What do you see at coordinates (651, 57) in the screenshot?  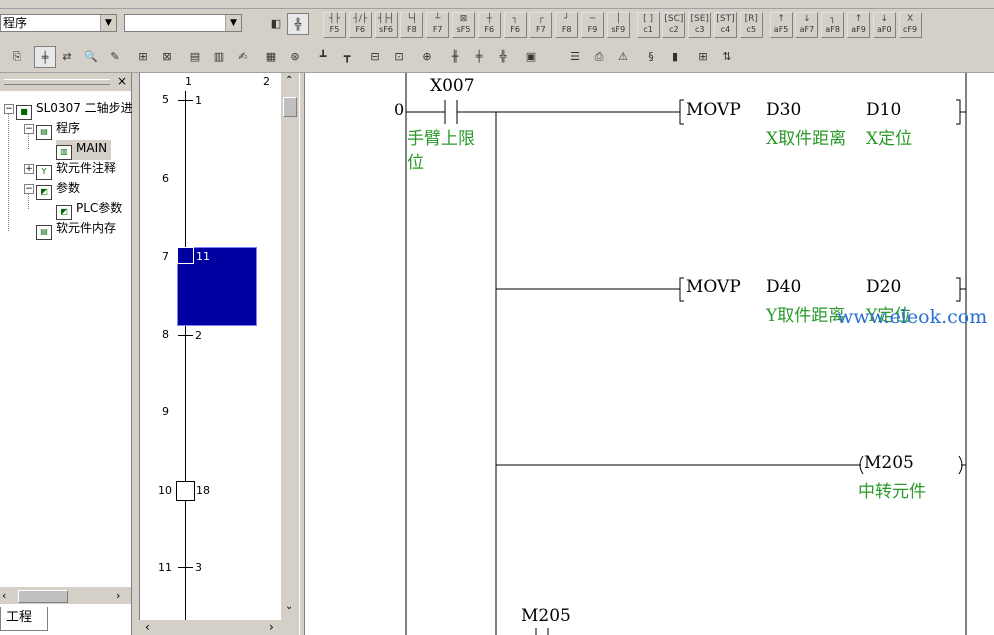 I see `s-icon: §` at bounding box center [651, 57].